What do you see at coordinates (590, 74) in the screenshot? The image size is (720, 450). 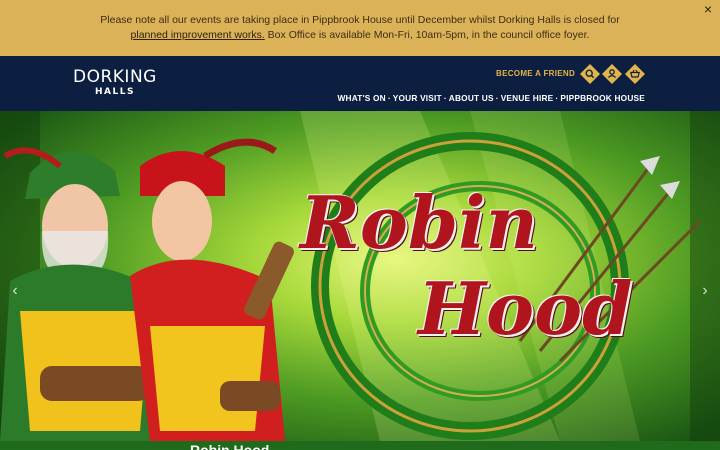 I see `search-icon` at bounding box center [590, 74].